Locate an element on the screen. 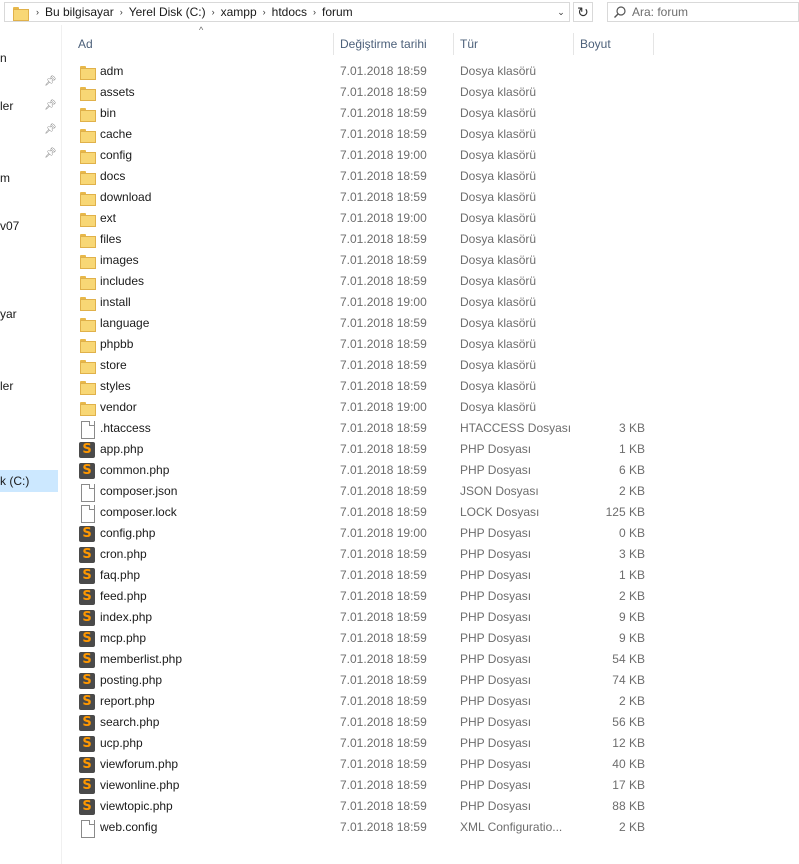 The image size is (799, 864). file-row: index.php 7.01.2018 18:59 PHP Dosyası 9 KB is located at coordinates (430, 617).